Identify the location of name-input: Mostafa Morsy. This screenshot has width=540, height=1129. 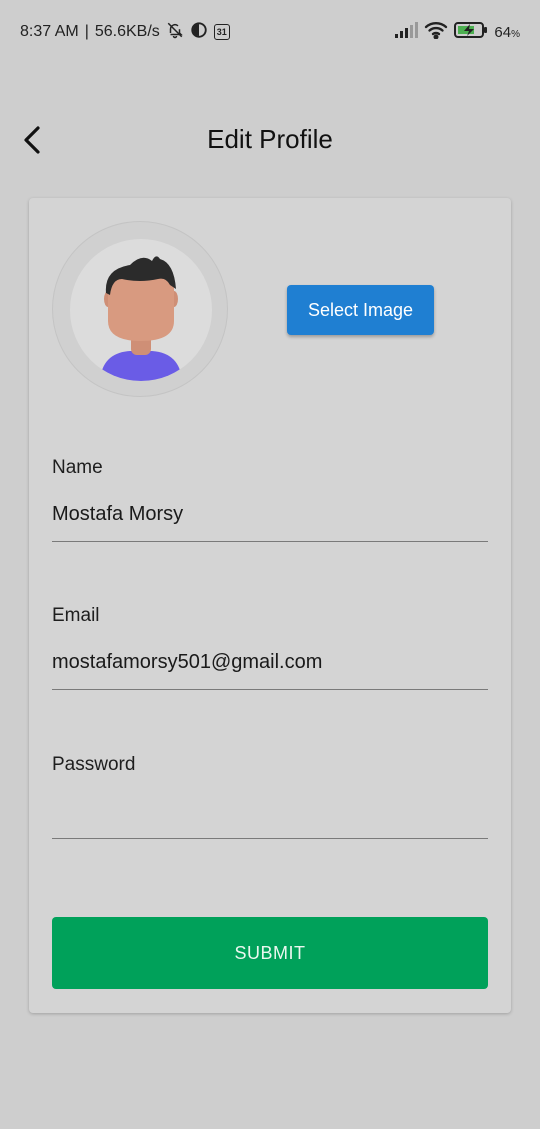
(270, 522).